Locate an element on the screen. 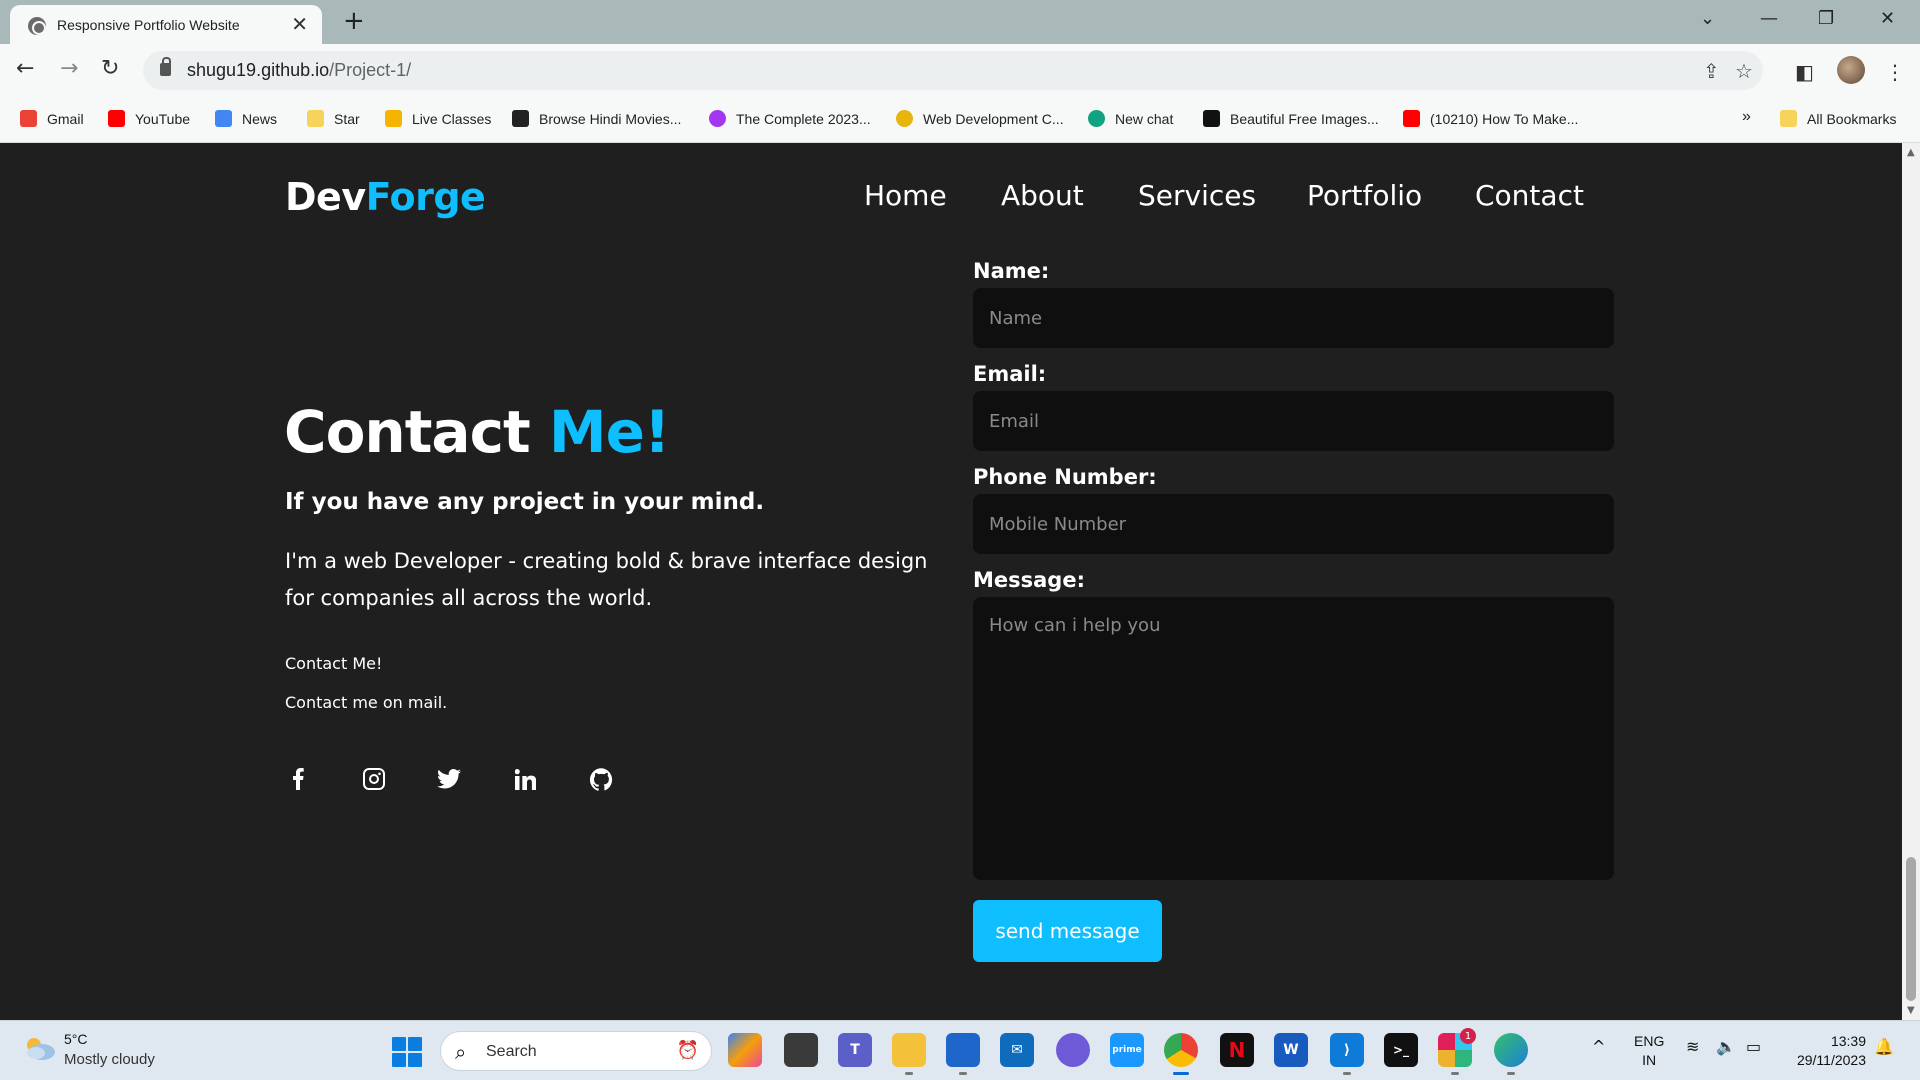 The image size is (1920, 1080). battery-icon: ▭ is located at coordinates (1753, 1046).